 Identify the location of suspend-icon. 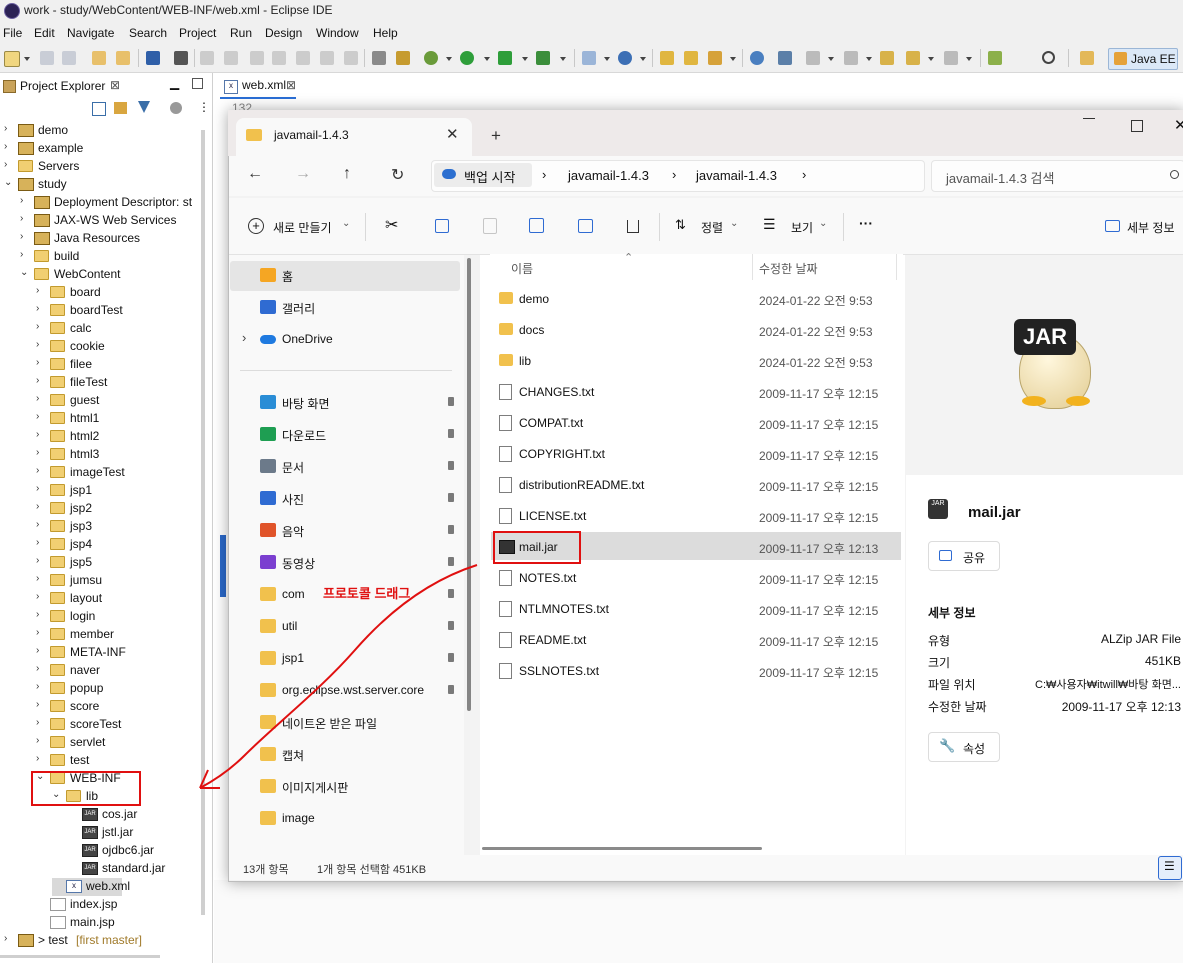
(231, 58).